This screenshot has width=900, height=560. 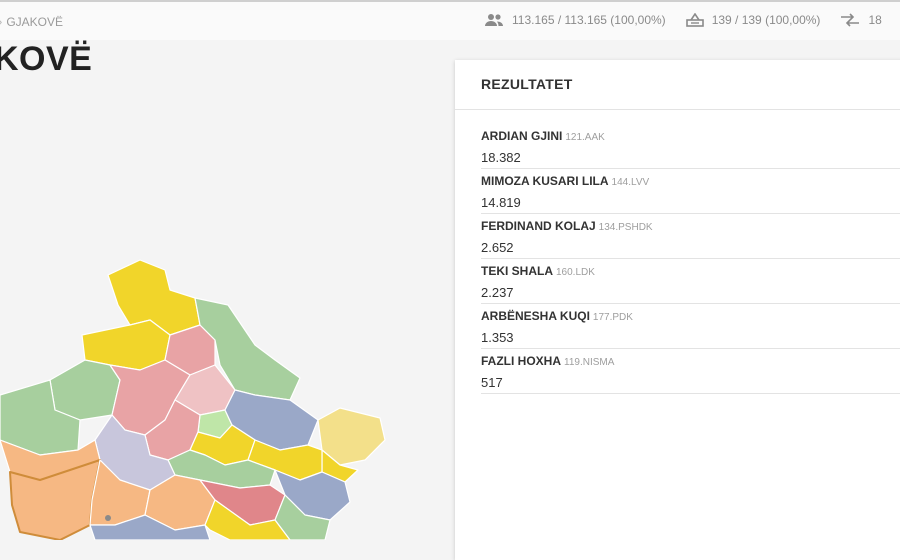 I want to click on result-row: ARDIAN GJINI 121.AAK 18.382, so click(x=690, y=146).